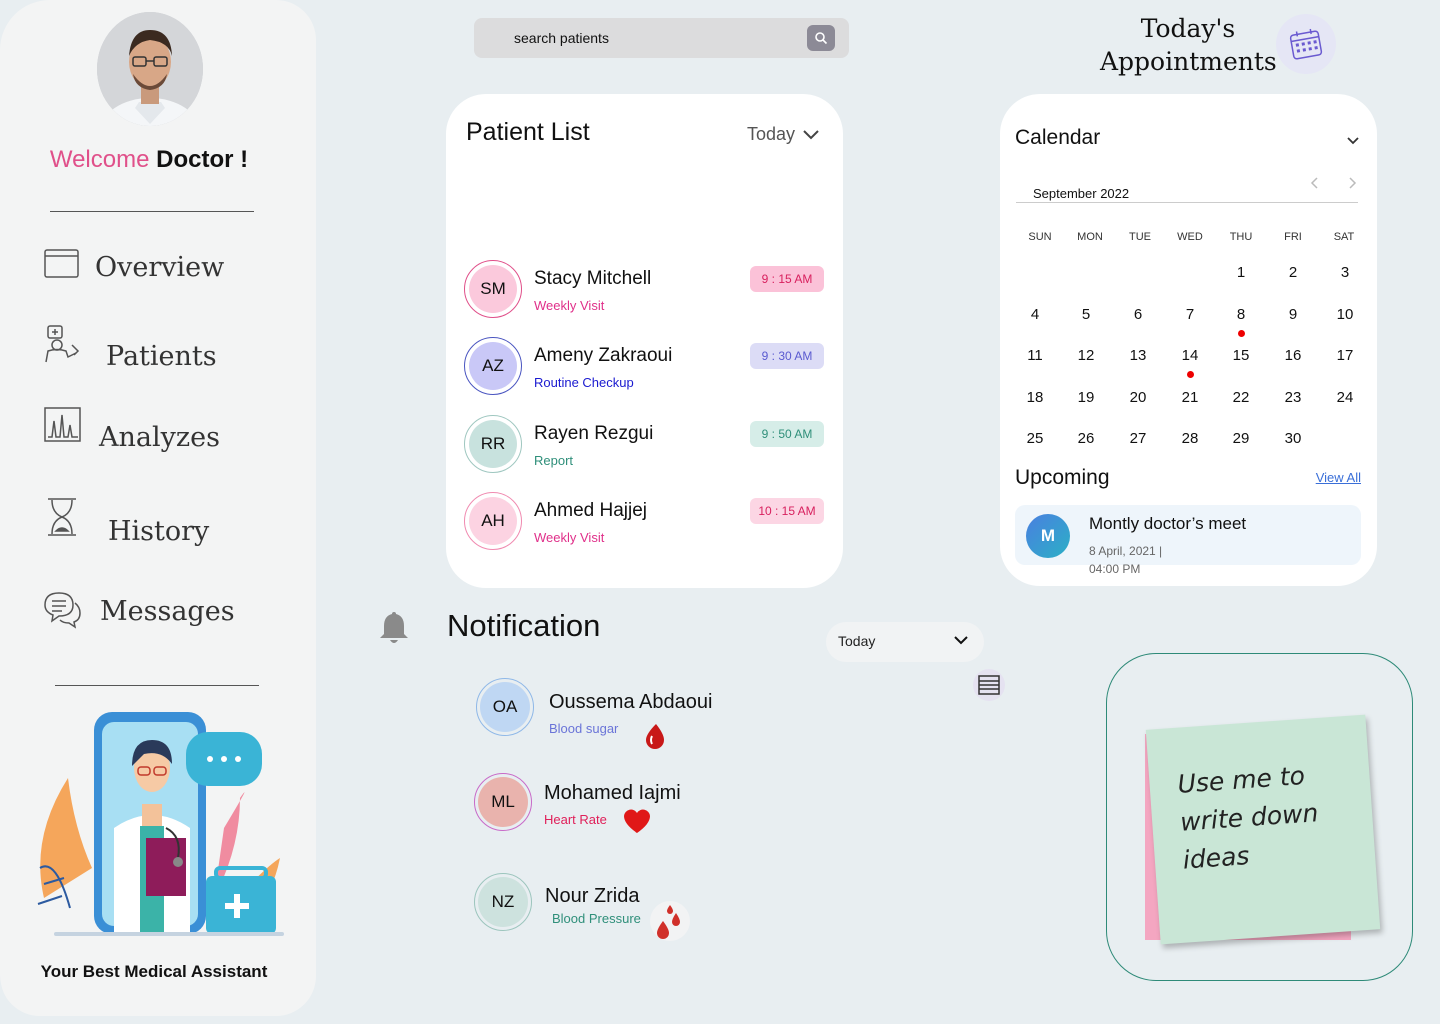 Image resolution: width=1440 pixels, height=1024 pixels. Describe the element at coordinates (1293, 438) in the screenshot. I see `calendar-day: 30` at that location.